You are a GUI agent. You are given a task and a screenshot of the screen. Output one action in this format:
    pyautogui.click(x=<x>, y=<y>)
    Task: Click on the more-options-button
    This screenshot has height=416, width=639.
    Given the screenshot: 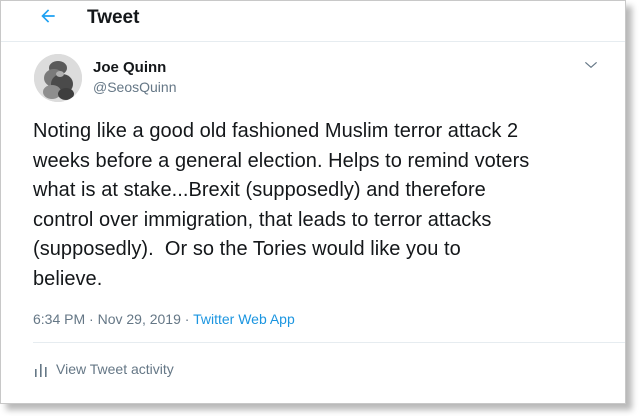 What is the action you would take?
    pyautogui.click(x=591, y=65)
    